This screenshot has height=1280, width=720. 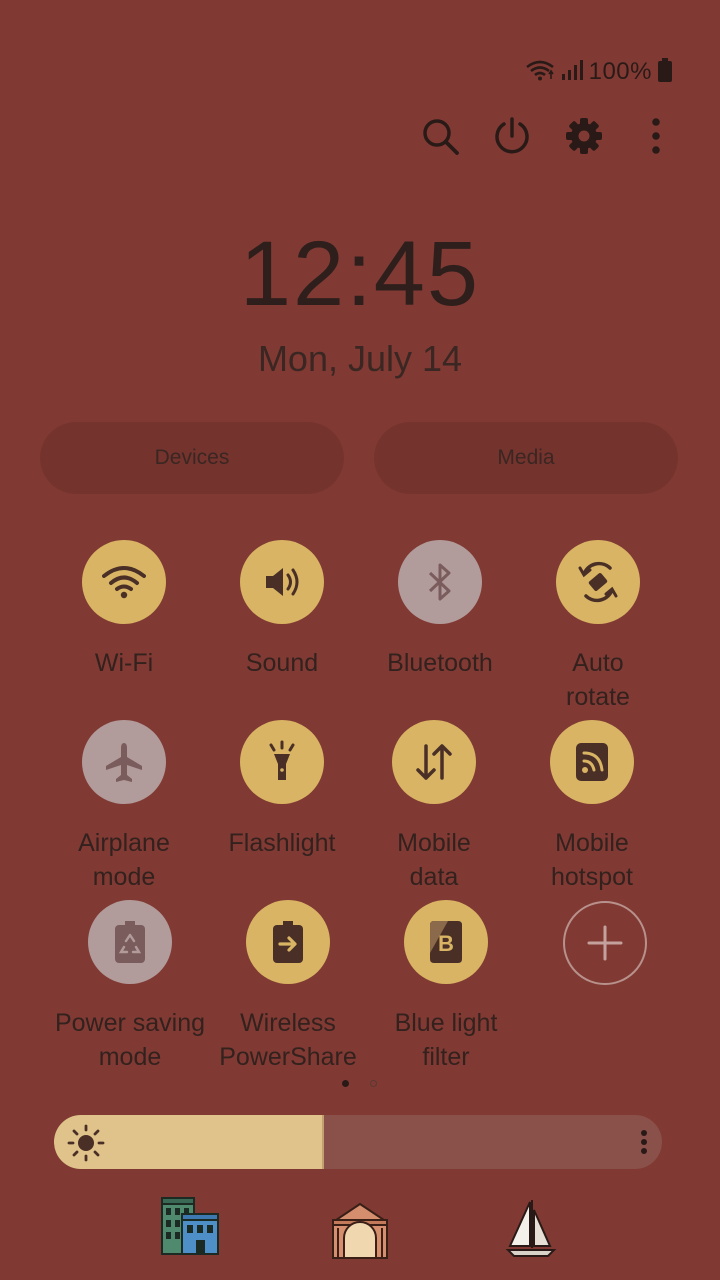 I want to click on battery-percentage: 100%, so click(x=620, y=71).